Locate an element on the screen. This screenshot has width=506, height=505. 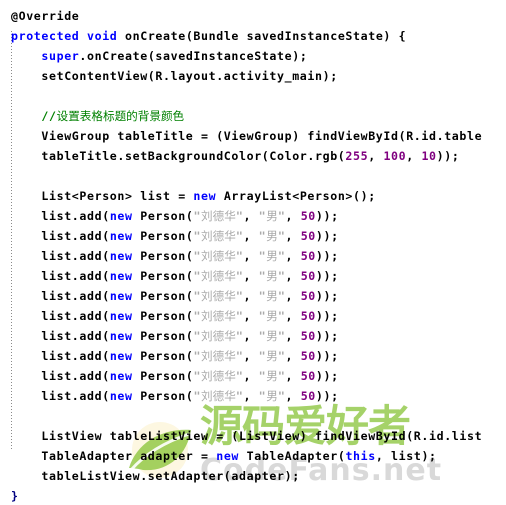
code-line: tableListView.setAdapter(adapter); is located at coordinates (253, 476).